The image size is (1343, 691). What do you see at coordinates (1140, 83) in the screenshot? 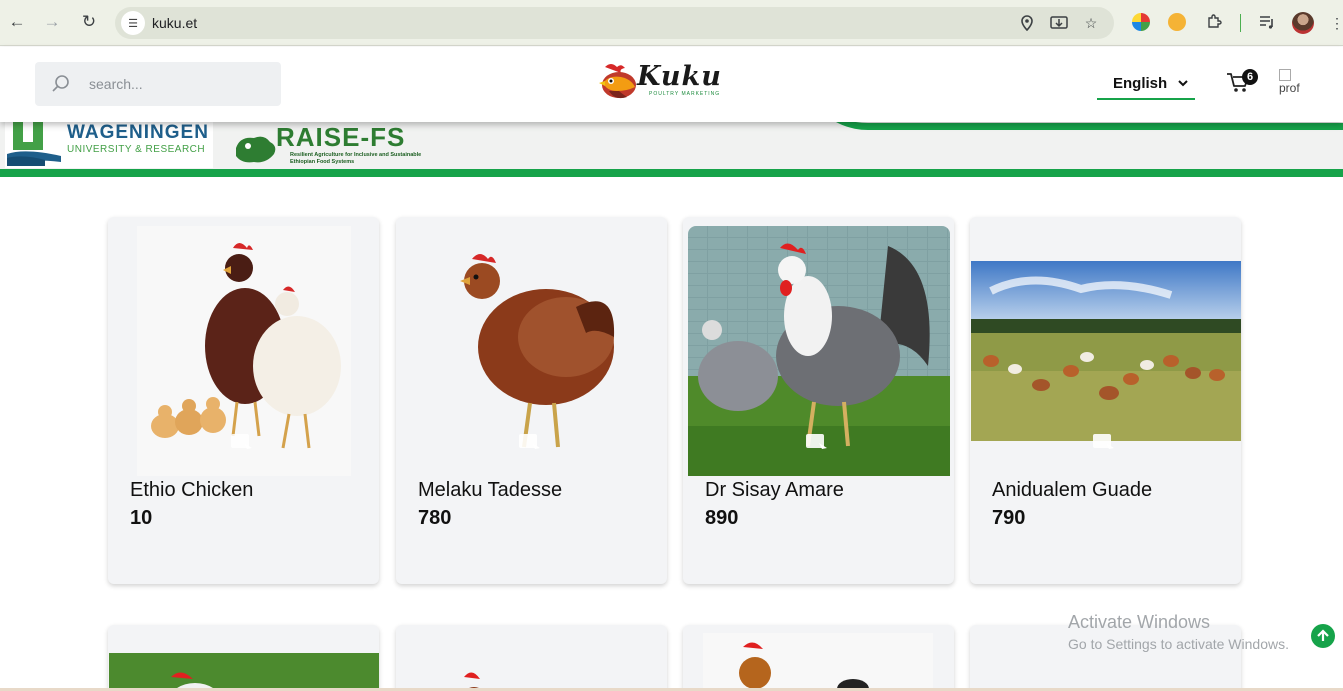
I see `language-select-value: English` at bounding box center [1140, 83].